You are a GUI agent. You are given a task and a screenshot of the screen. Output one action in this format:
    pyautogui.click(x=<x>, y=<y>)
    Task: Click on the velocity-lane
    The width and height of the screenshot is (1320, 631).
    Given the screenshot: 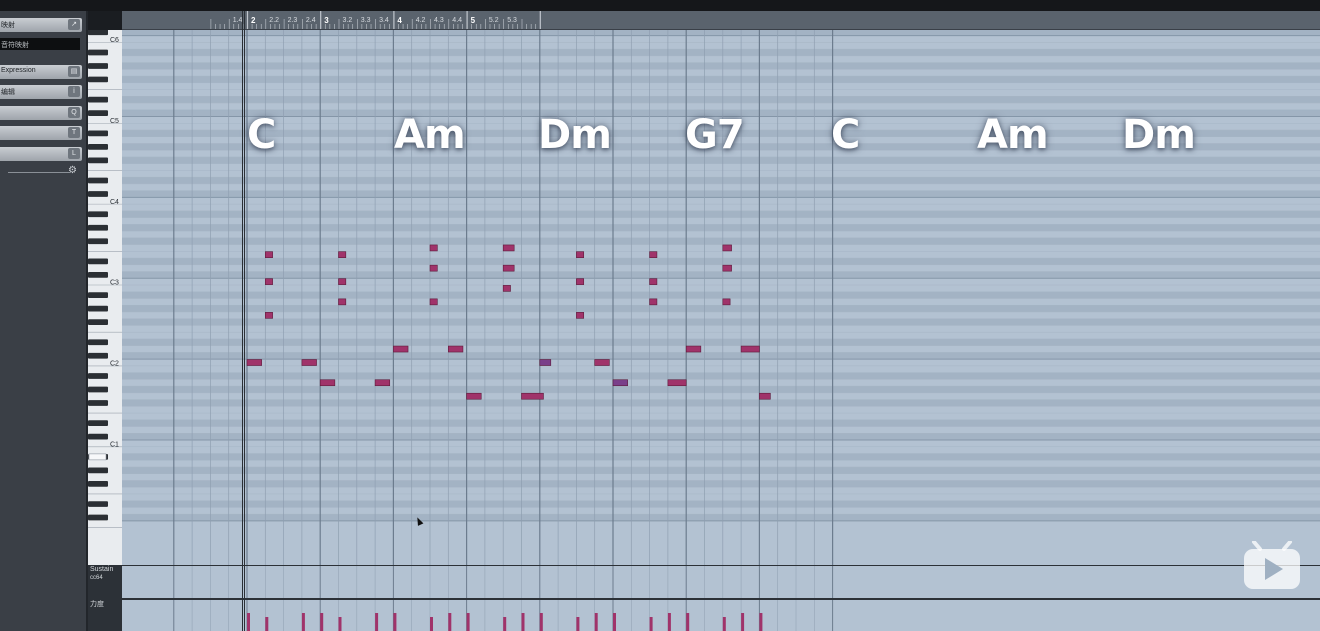 What is the action you would take?
    pyautogui.click(x=721, y=615)
    